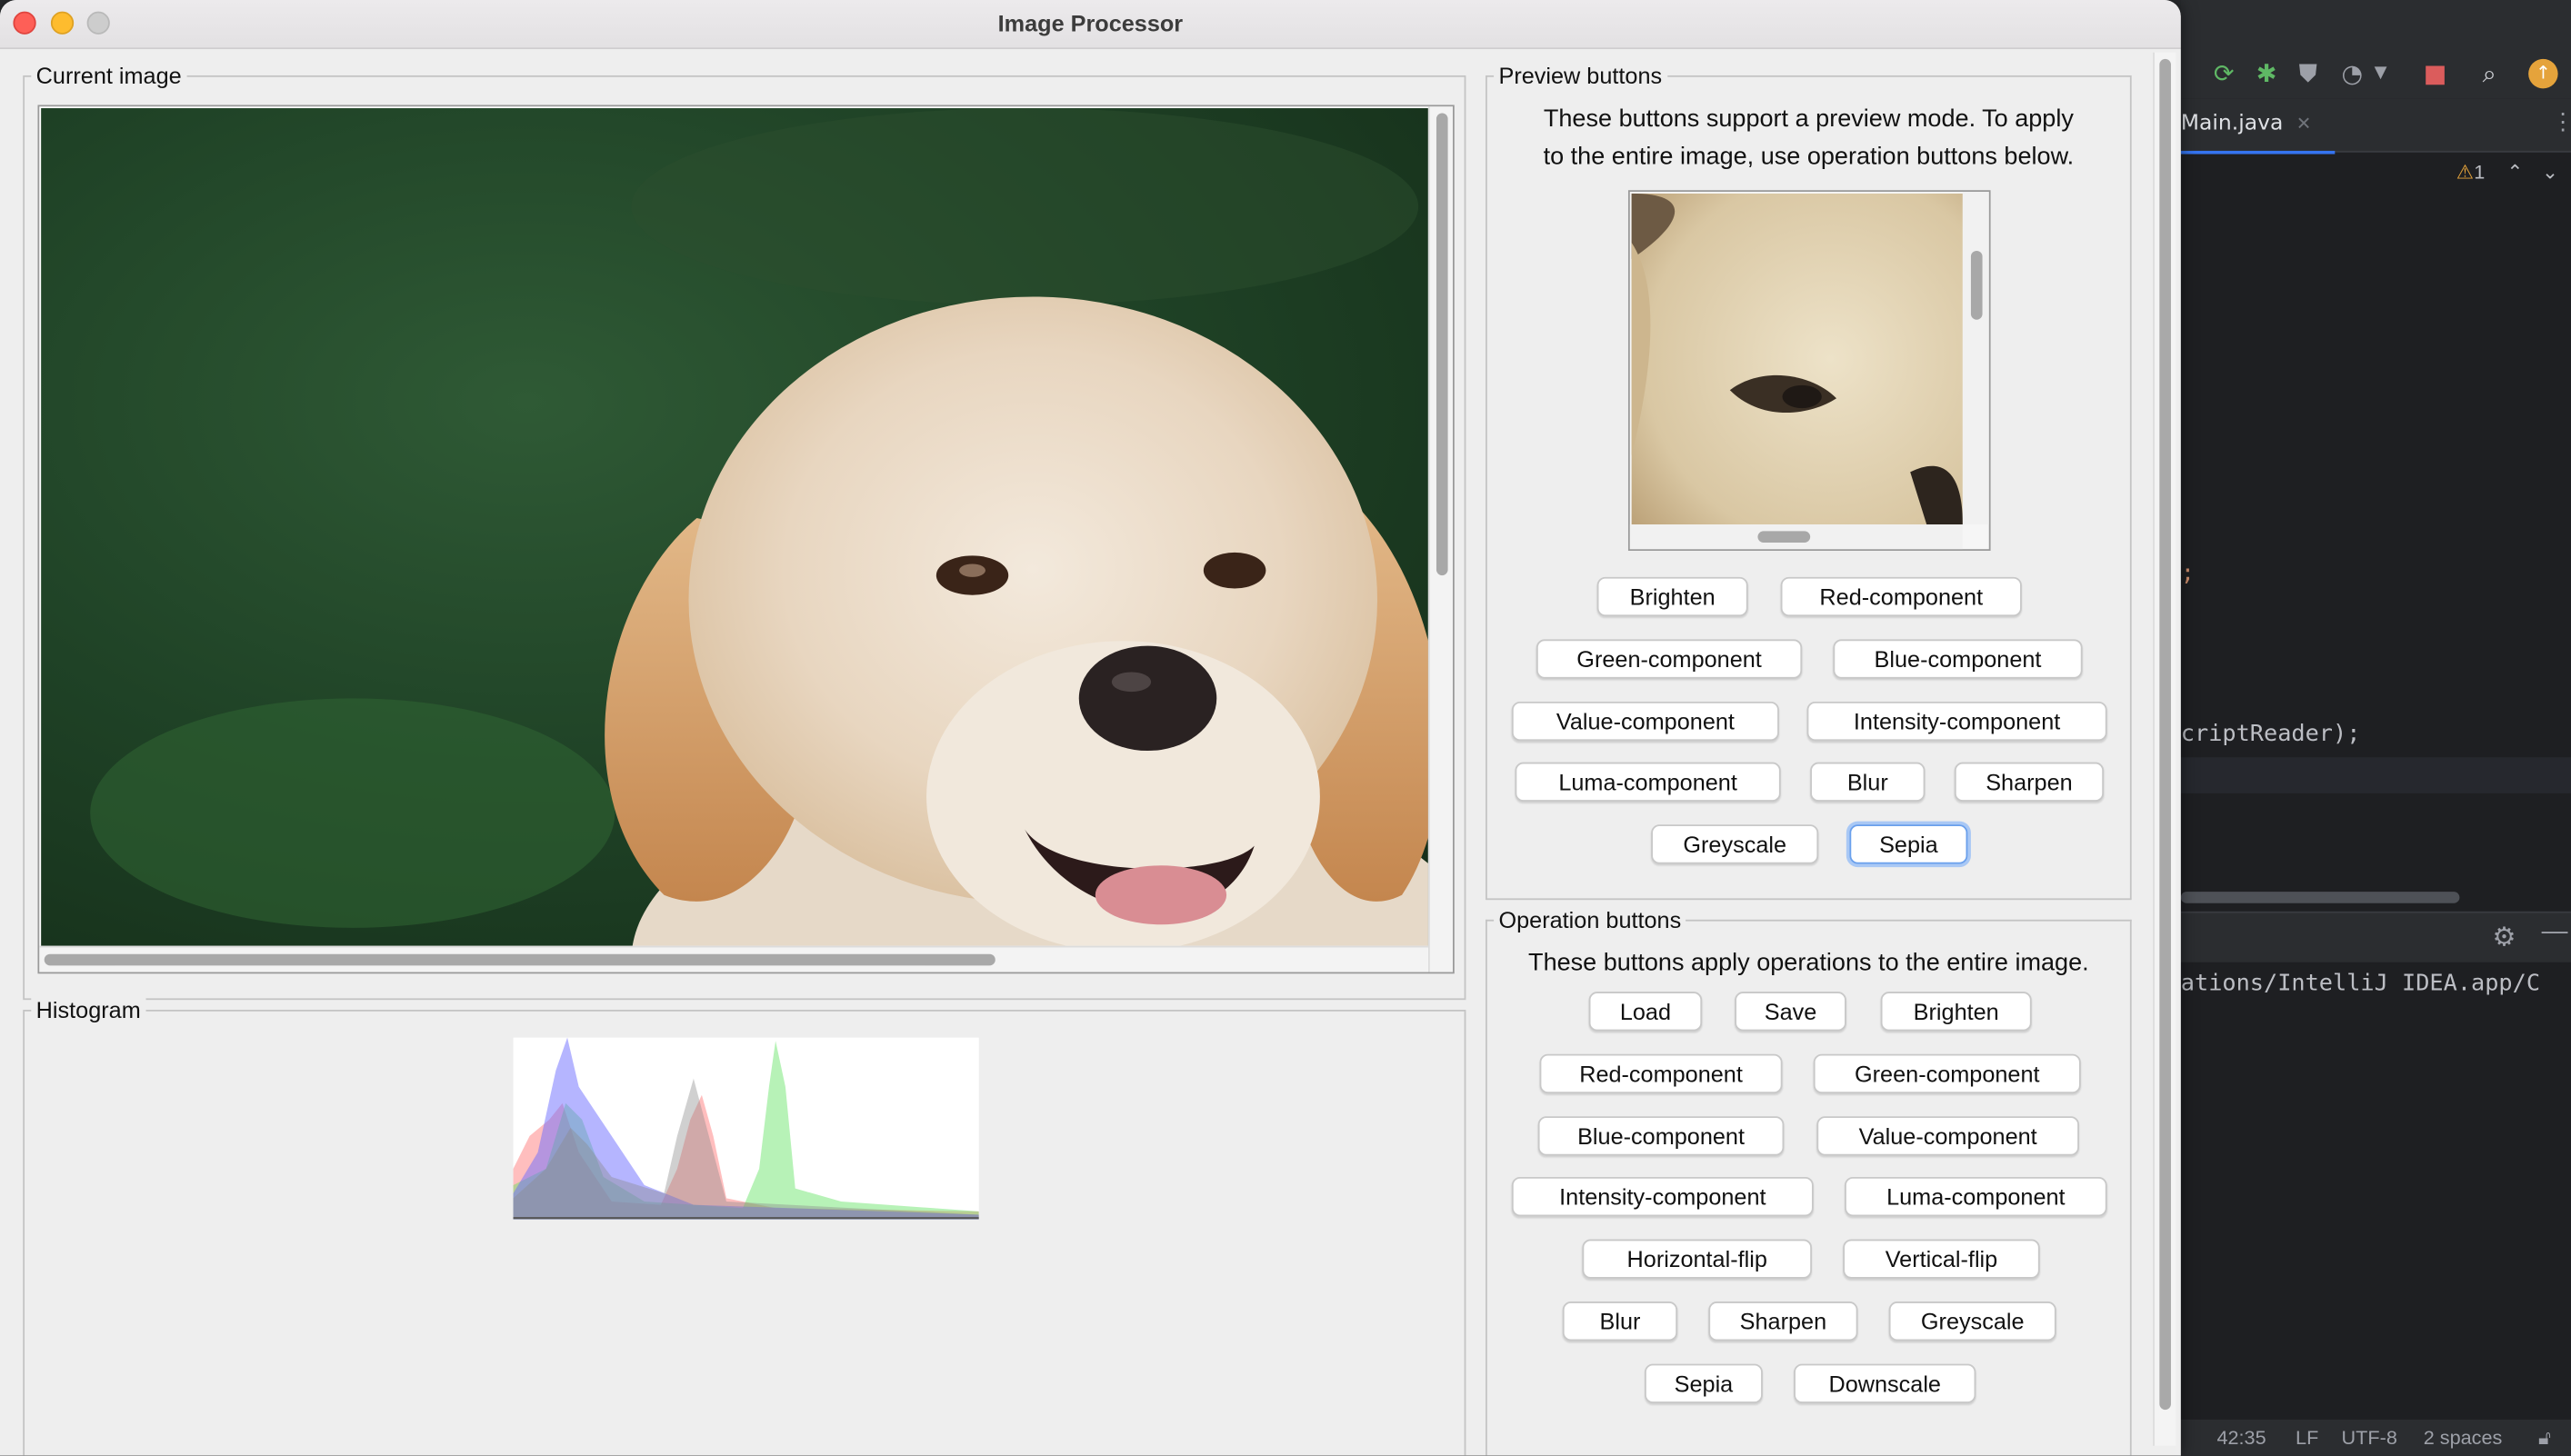 This screenshot has width=2571, height=1456. What do you see at coordinates (2561, 122) in the screenshot?
I see `more-icon: ⋮` at bounding box center [2561, 122].